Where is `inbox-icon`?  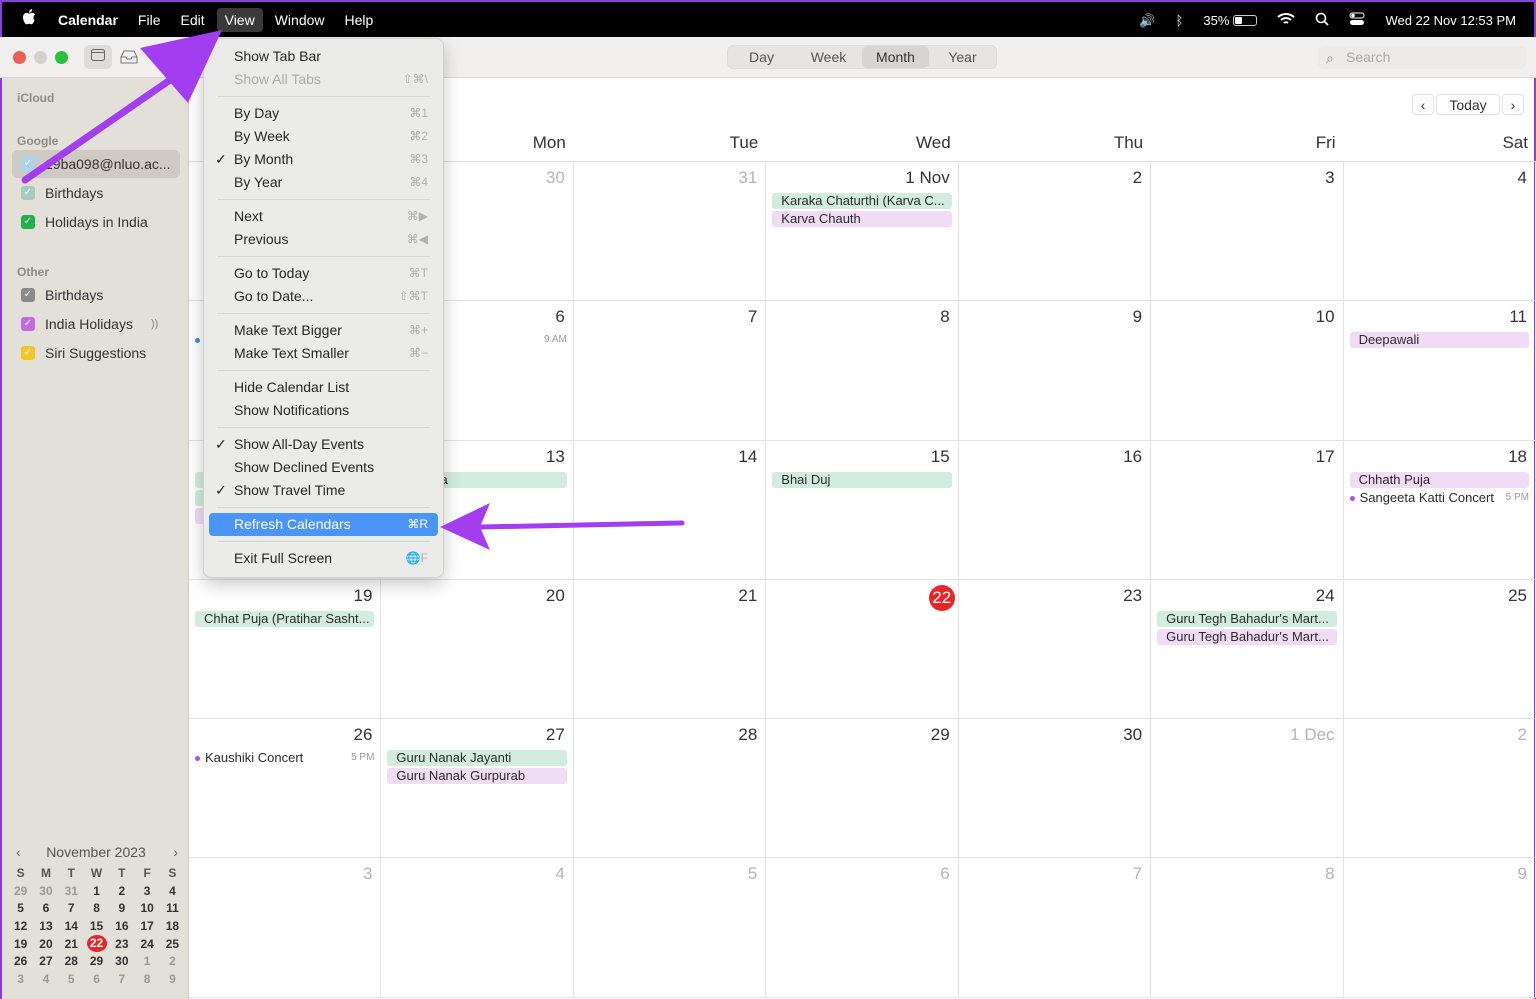 inbox-icon is located at coordinates (129, 58).